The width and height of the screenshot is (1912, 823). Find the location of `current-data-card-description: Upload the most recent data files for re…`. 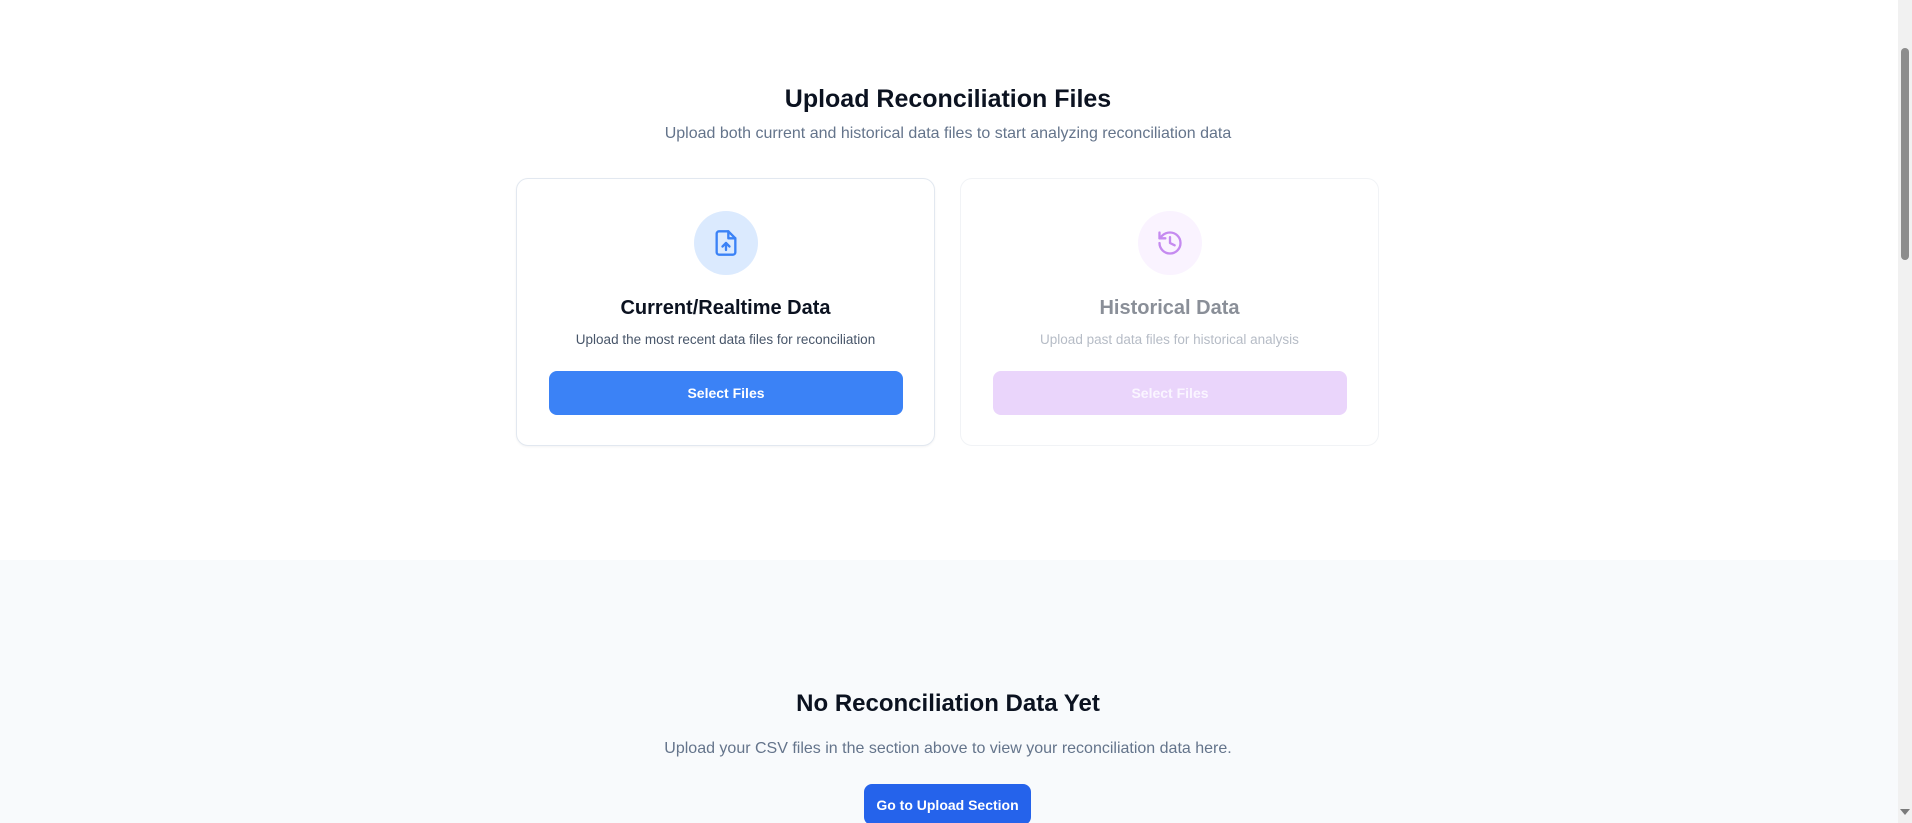

current-data-card-description: Upload the most recent data files for re… is located at coordinates (725, 339).